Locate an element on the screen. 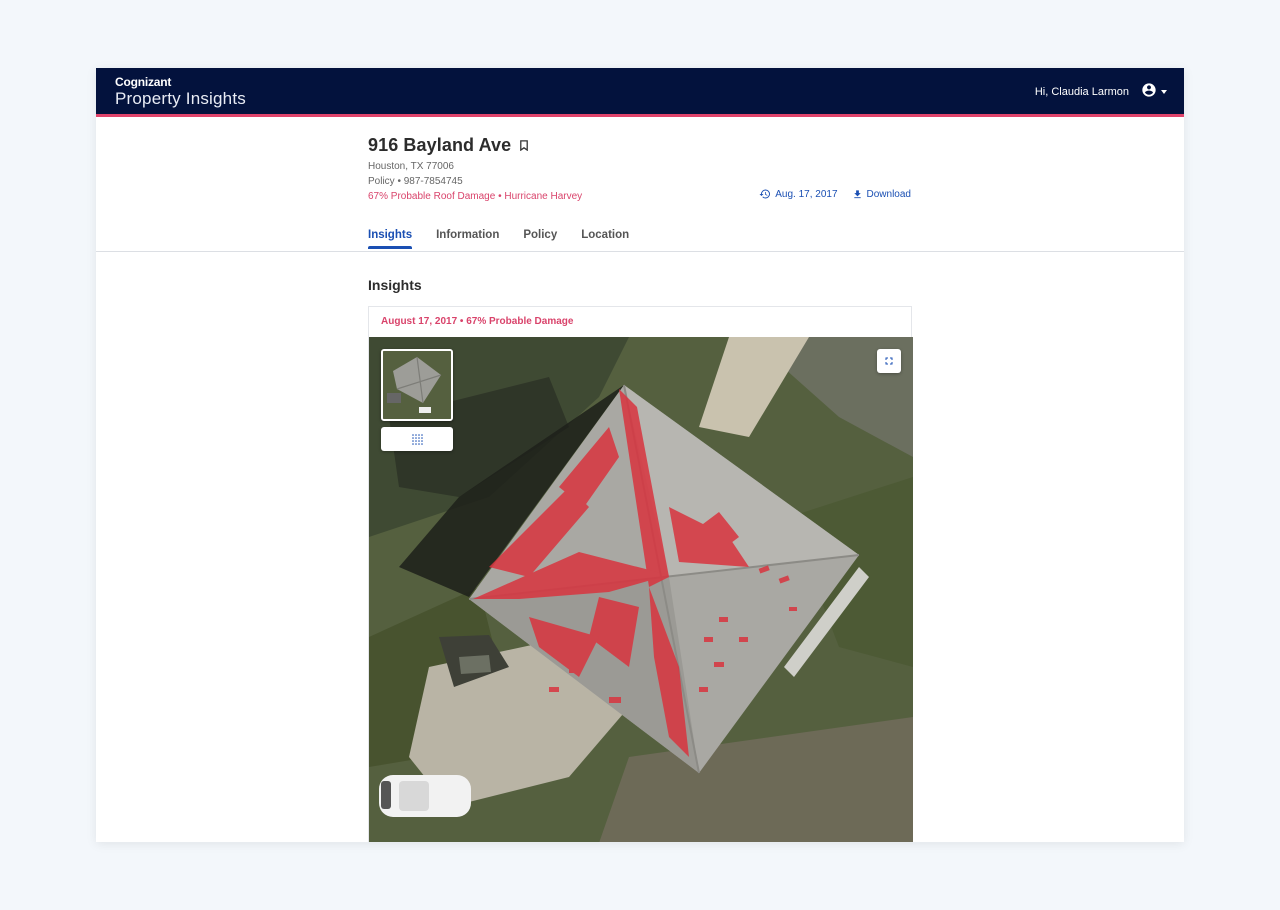 The width and height of the screenshot is (1280, 910). download-button: Download is located at coordinates (881, 194).